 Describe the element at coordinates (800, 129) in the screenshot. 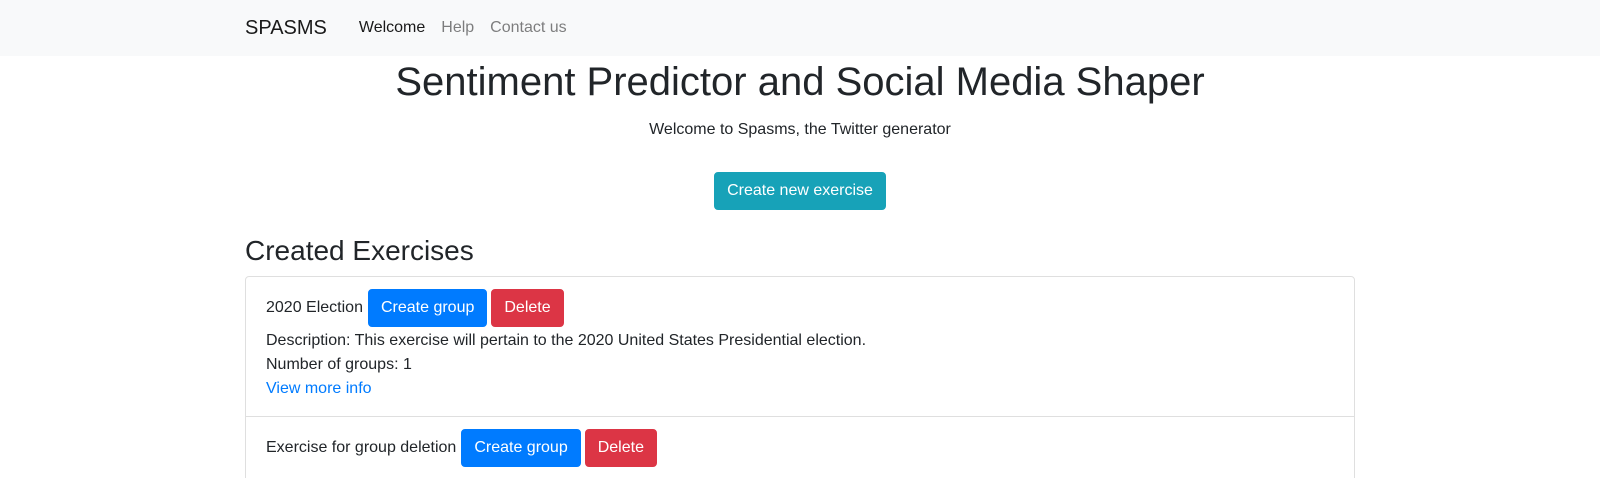

I see `page-subtitle: Welcome to Spasms, the Twitter generator` at that location.